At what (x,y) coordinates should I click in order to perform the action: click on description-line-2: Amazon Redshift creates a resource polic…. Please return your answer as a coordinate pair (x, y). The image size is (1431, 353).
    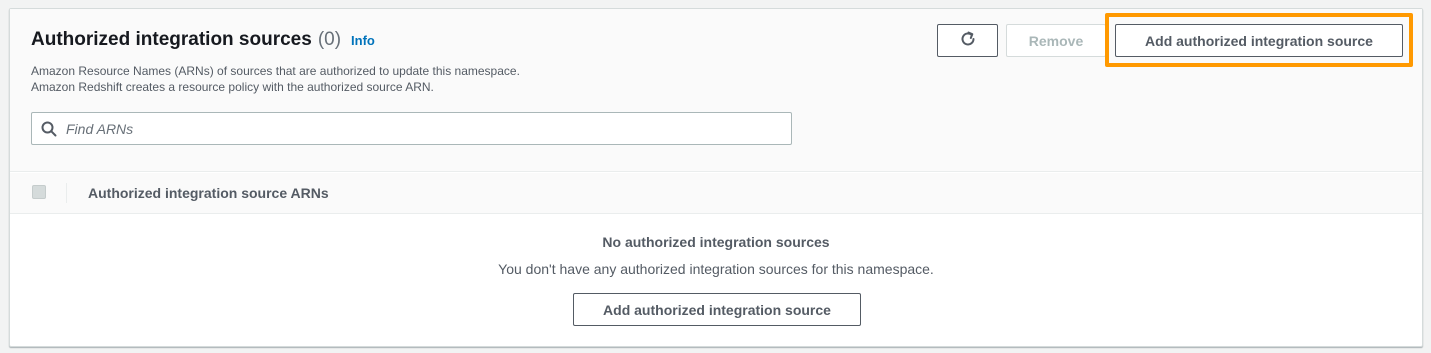
    Looking at the image, I should click on (232, 87).